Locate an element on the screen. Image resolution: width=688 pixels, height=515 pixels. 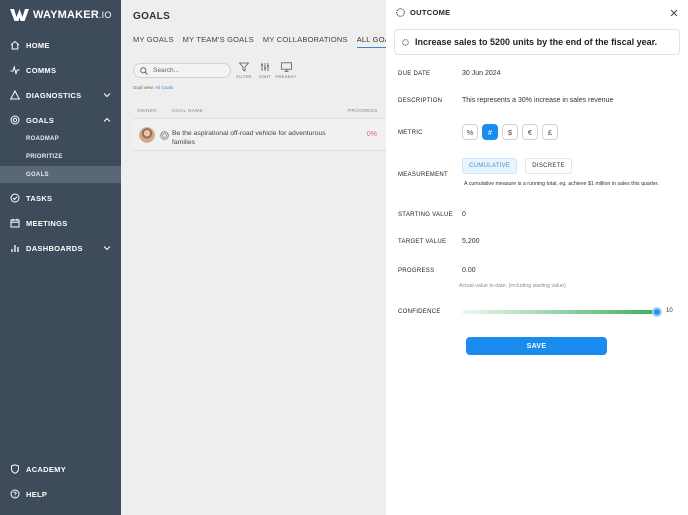
goal-target-icon is located at coordinates (164, 135).